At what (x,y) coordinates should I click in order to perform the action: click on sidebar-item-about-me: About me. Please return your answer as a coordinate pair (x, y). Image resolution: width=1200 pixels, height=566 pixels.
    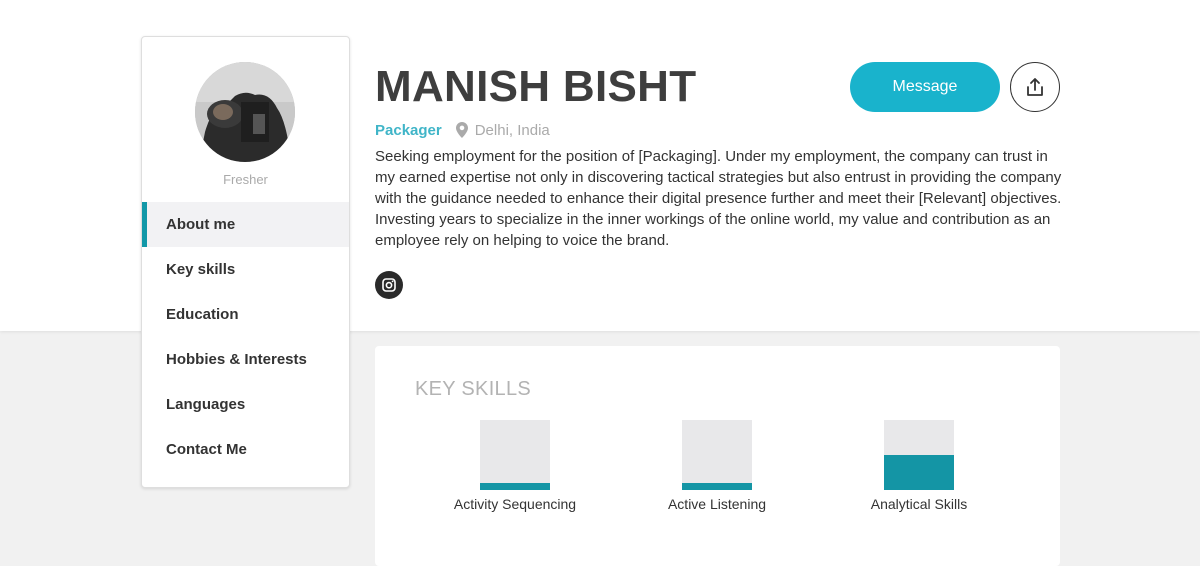
    Looking at the image, I should click on (245, 224).